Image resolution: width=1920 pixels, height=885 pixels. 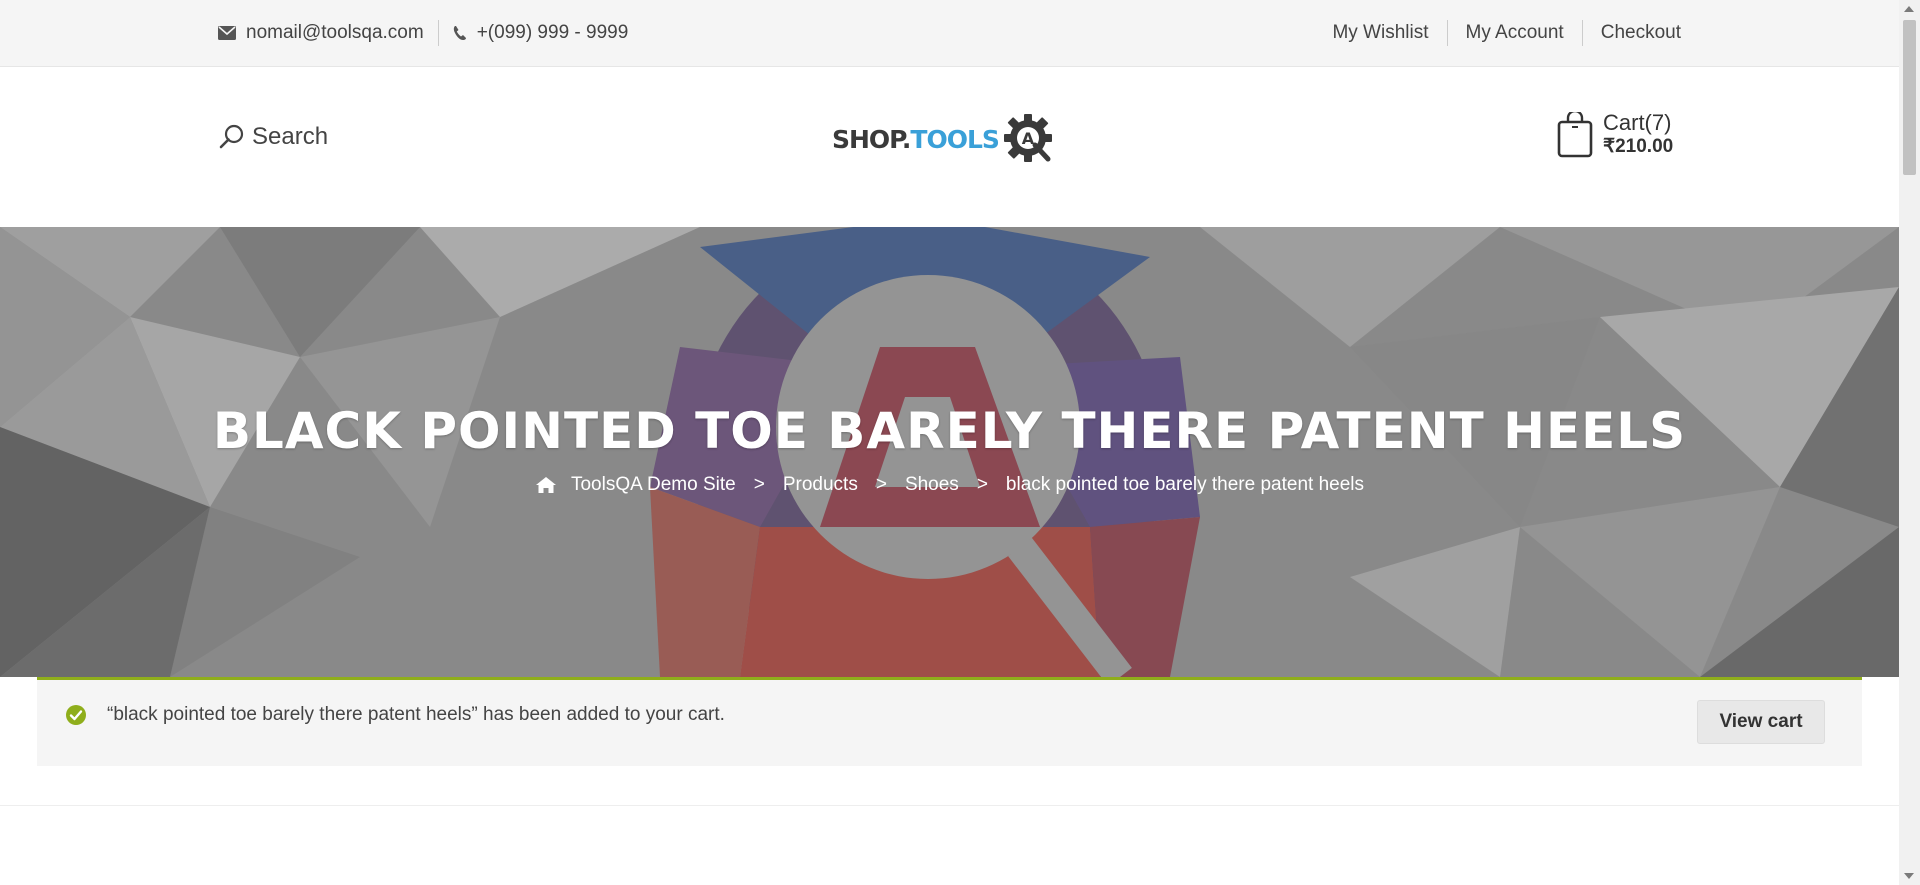 What do you see at coordinates (1909, 97) in the screenshot?
I see `scrollbar-thumb` at bounding box center [1909, 97].